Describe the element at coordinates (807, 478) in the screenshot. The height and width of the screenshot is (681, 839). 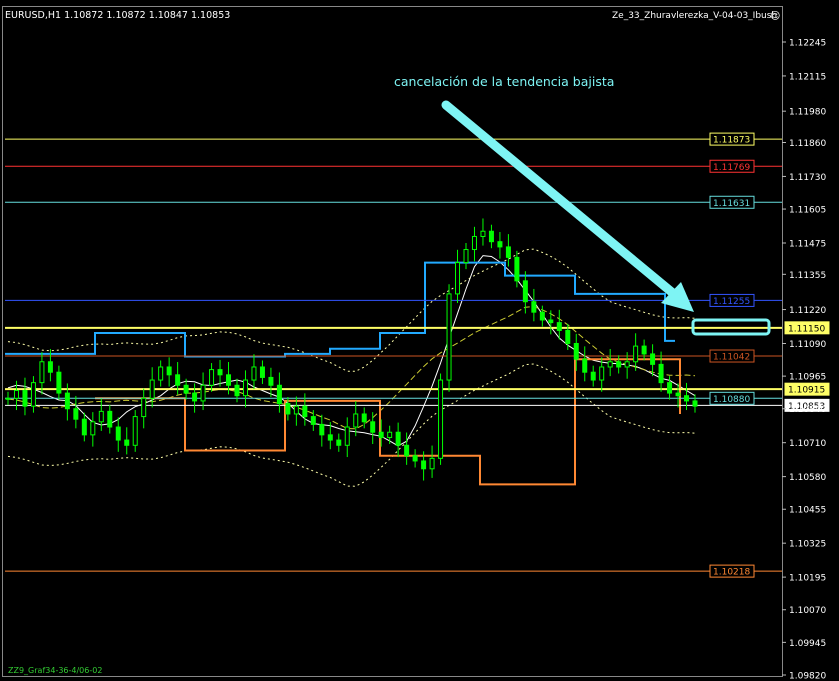
I see `y-tick-label: 1.10580` at that location.